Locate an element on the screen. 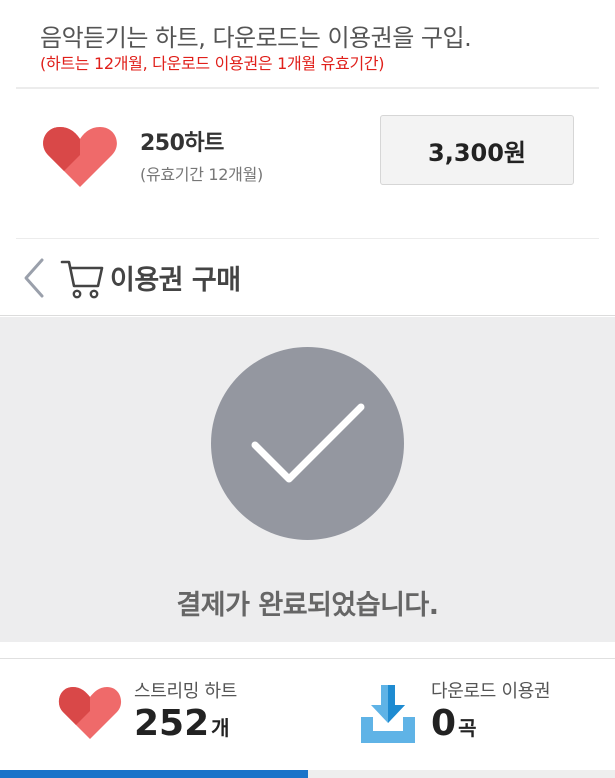  banner-note: (하트는 12개월, 다운로드 이용권은 1개월 유효기간) is located at coordinates (212, 63).